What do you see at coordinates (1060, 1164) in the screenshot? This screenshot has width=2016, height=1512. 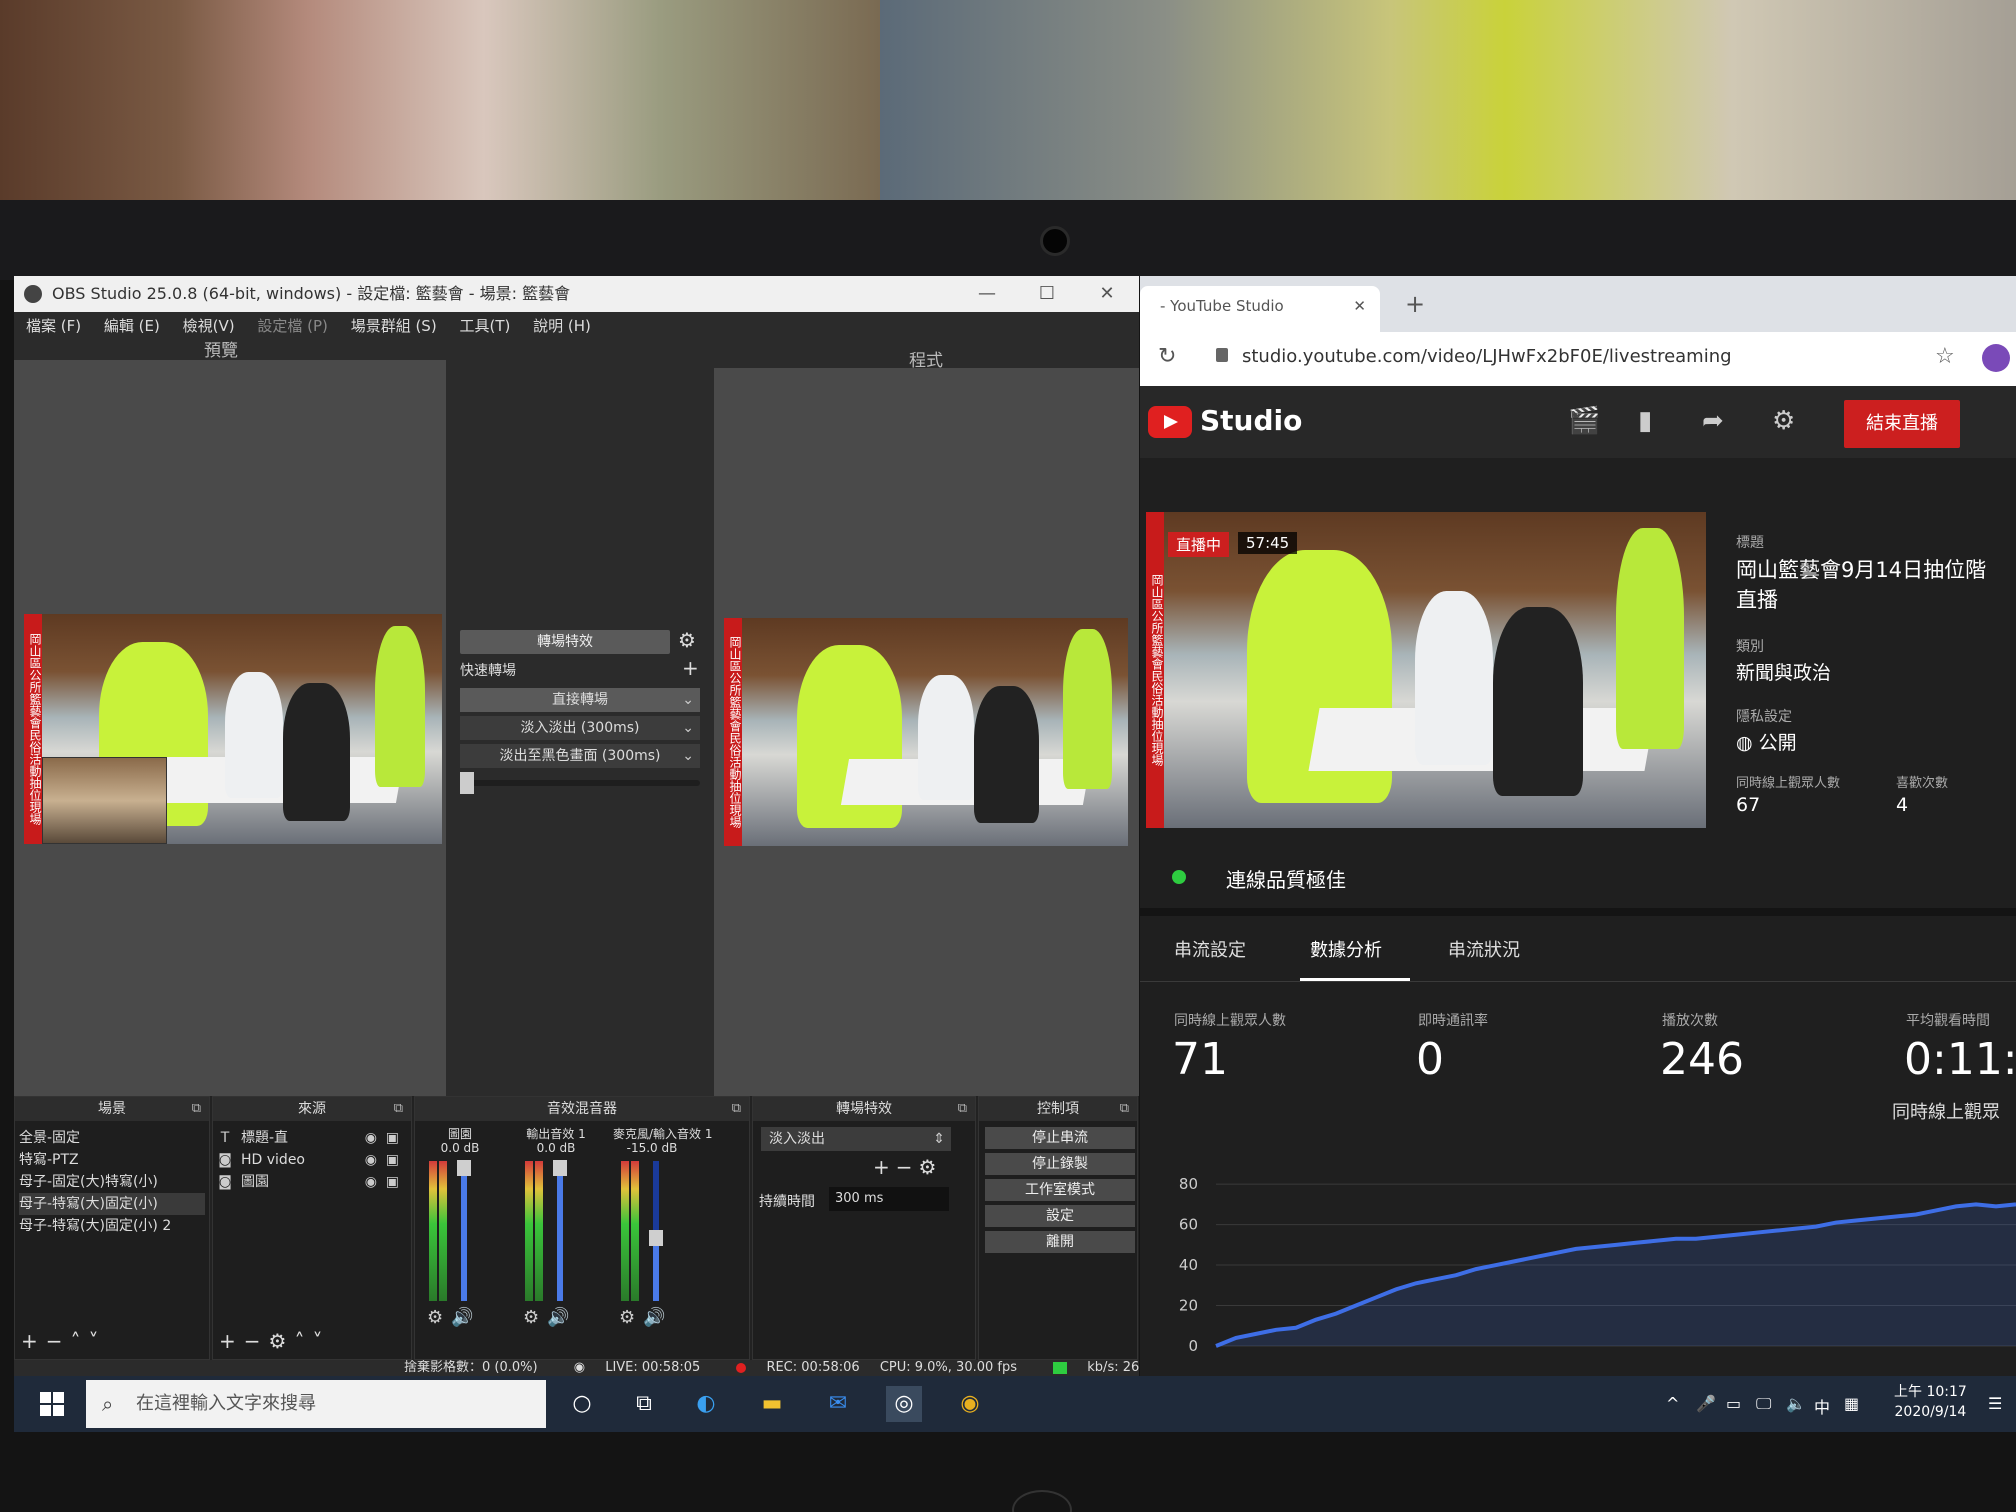 I see `stop-recording-button: 停止錄製` at bounding box center [1060, 1164].